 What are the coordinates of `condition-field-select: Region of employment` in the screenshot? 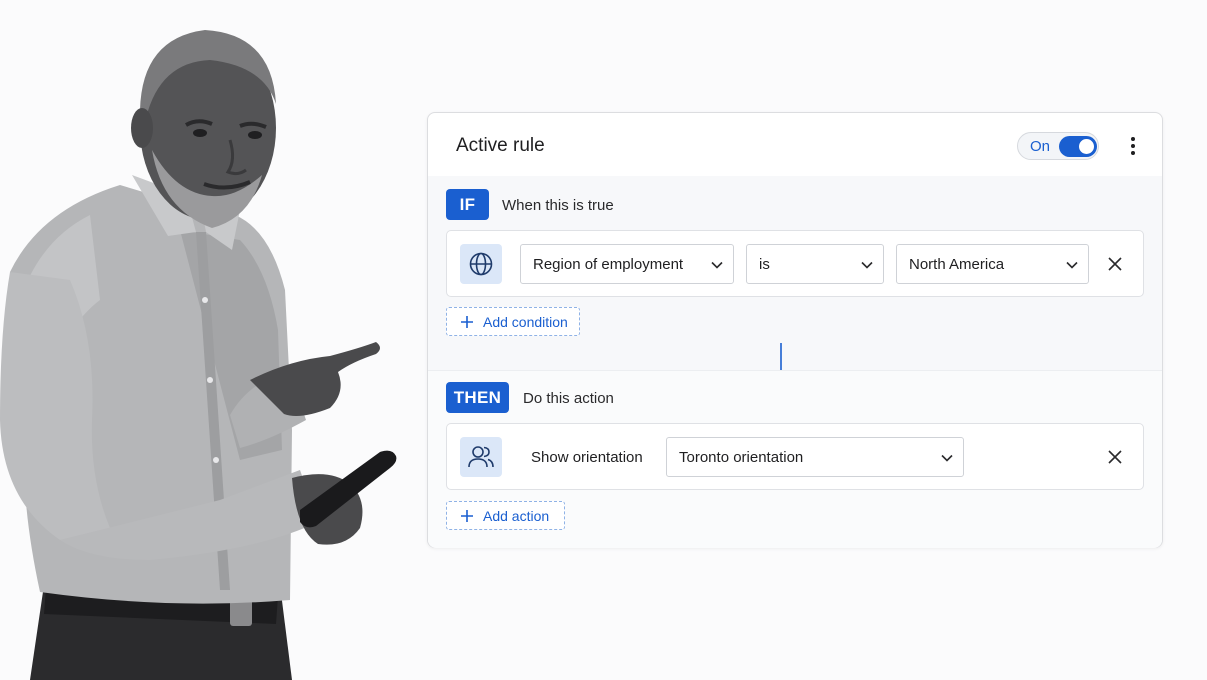 It's located at (627, 264).